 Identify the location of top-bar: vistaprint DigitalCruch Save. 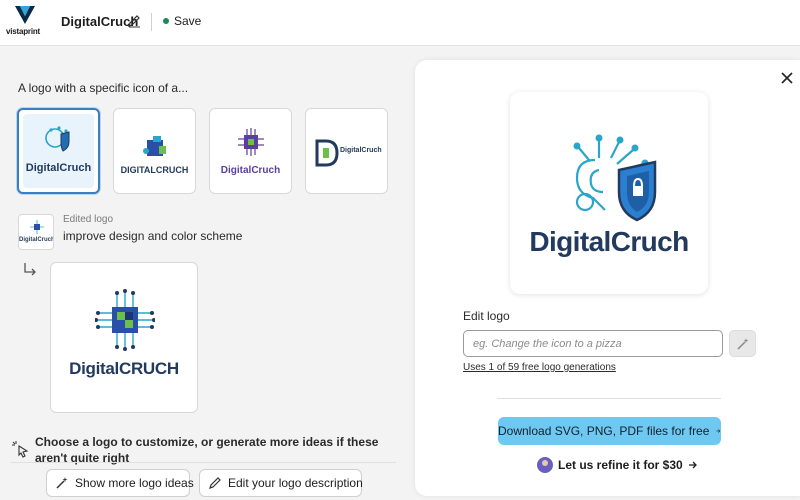
(400, 23).